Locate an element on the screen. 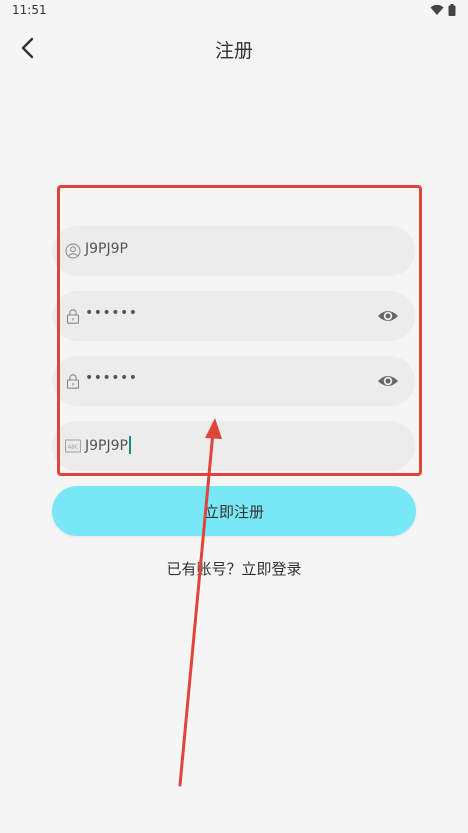  text-cursor is located at coordinates (129, 445).